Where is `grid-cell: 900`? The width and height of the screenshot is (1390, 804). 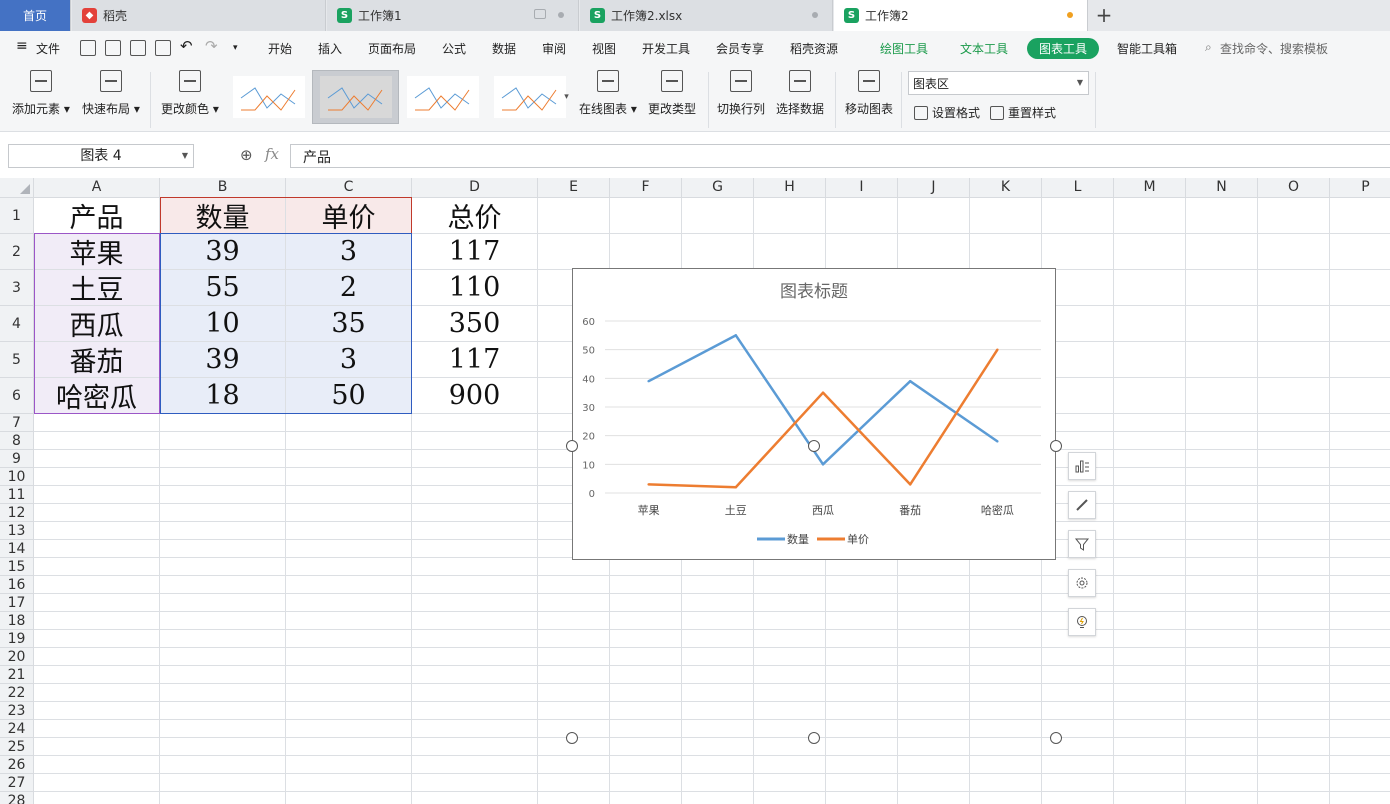 grid-cell: 900 is located at coordinates (475, 396).